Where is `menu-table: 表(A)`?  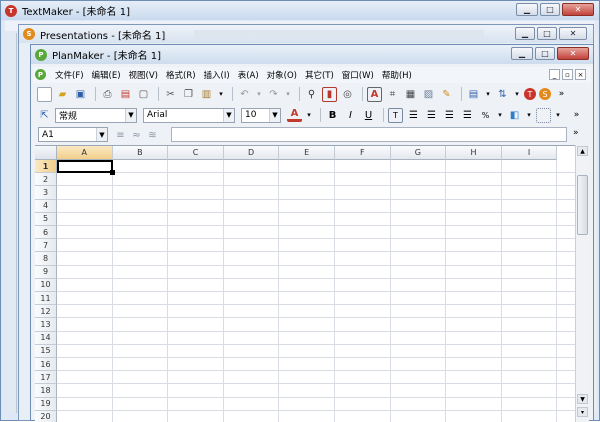
menu-table: 表(A) is located at coordinates (248, 75).